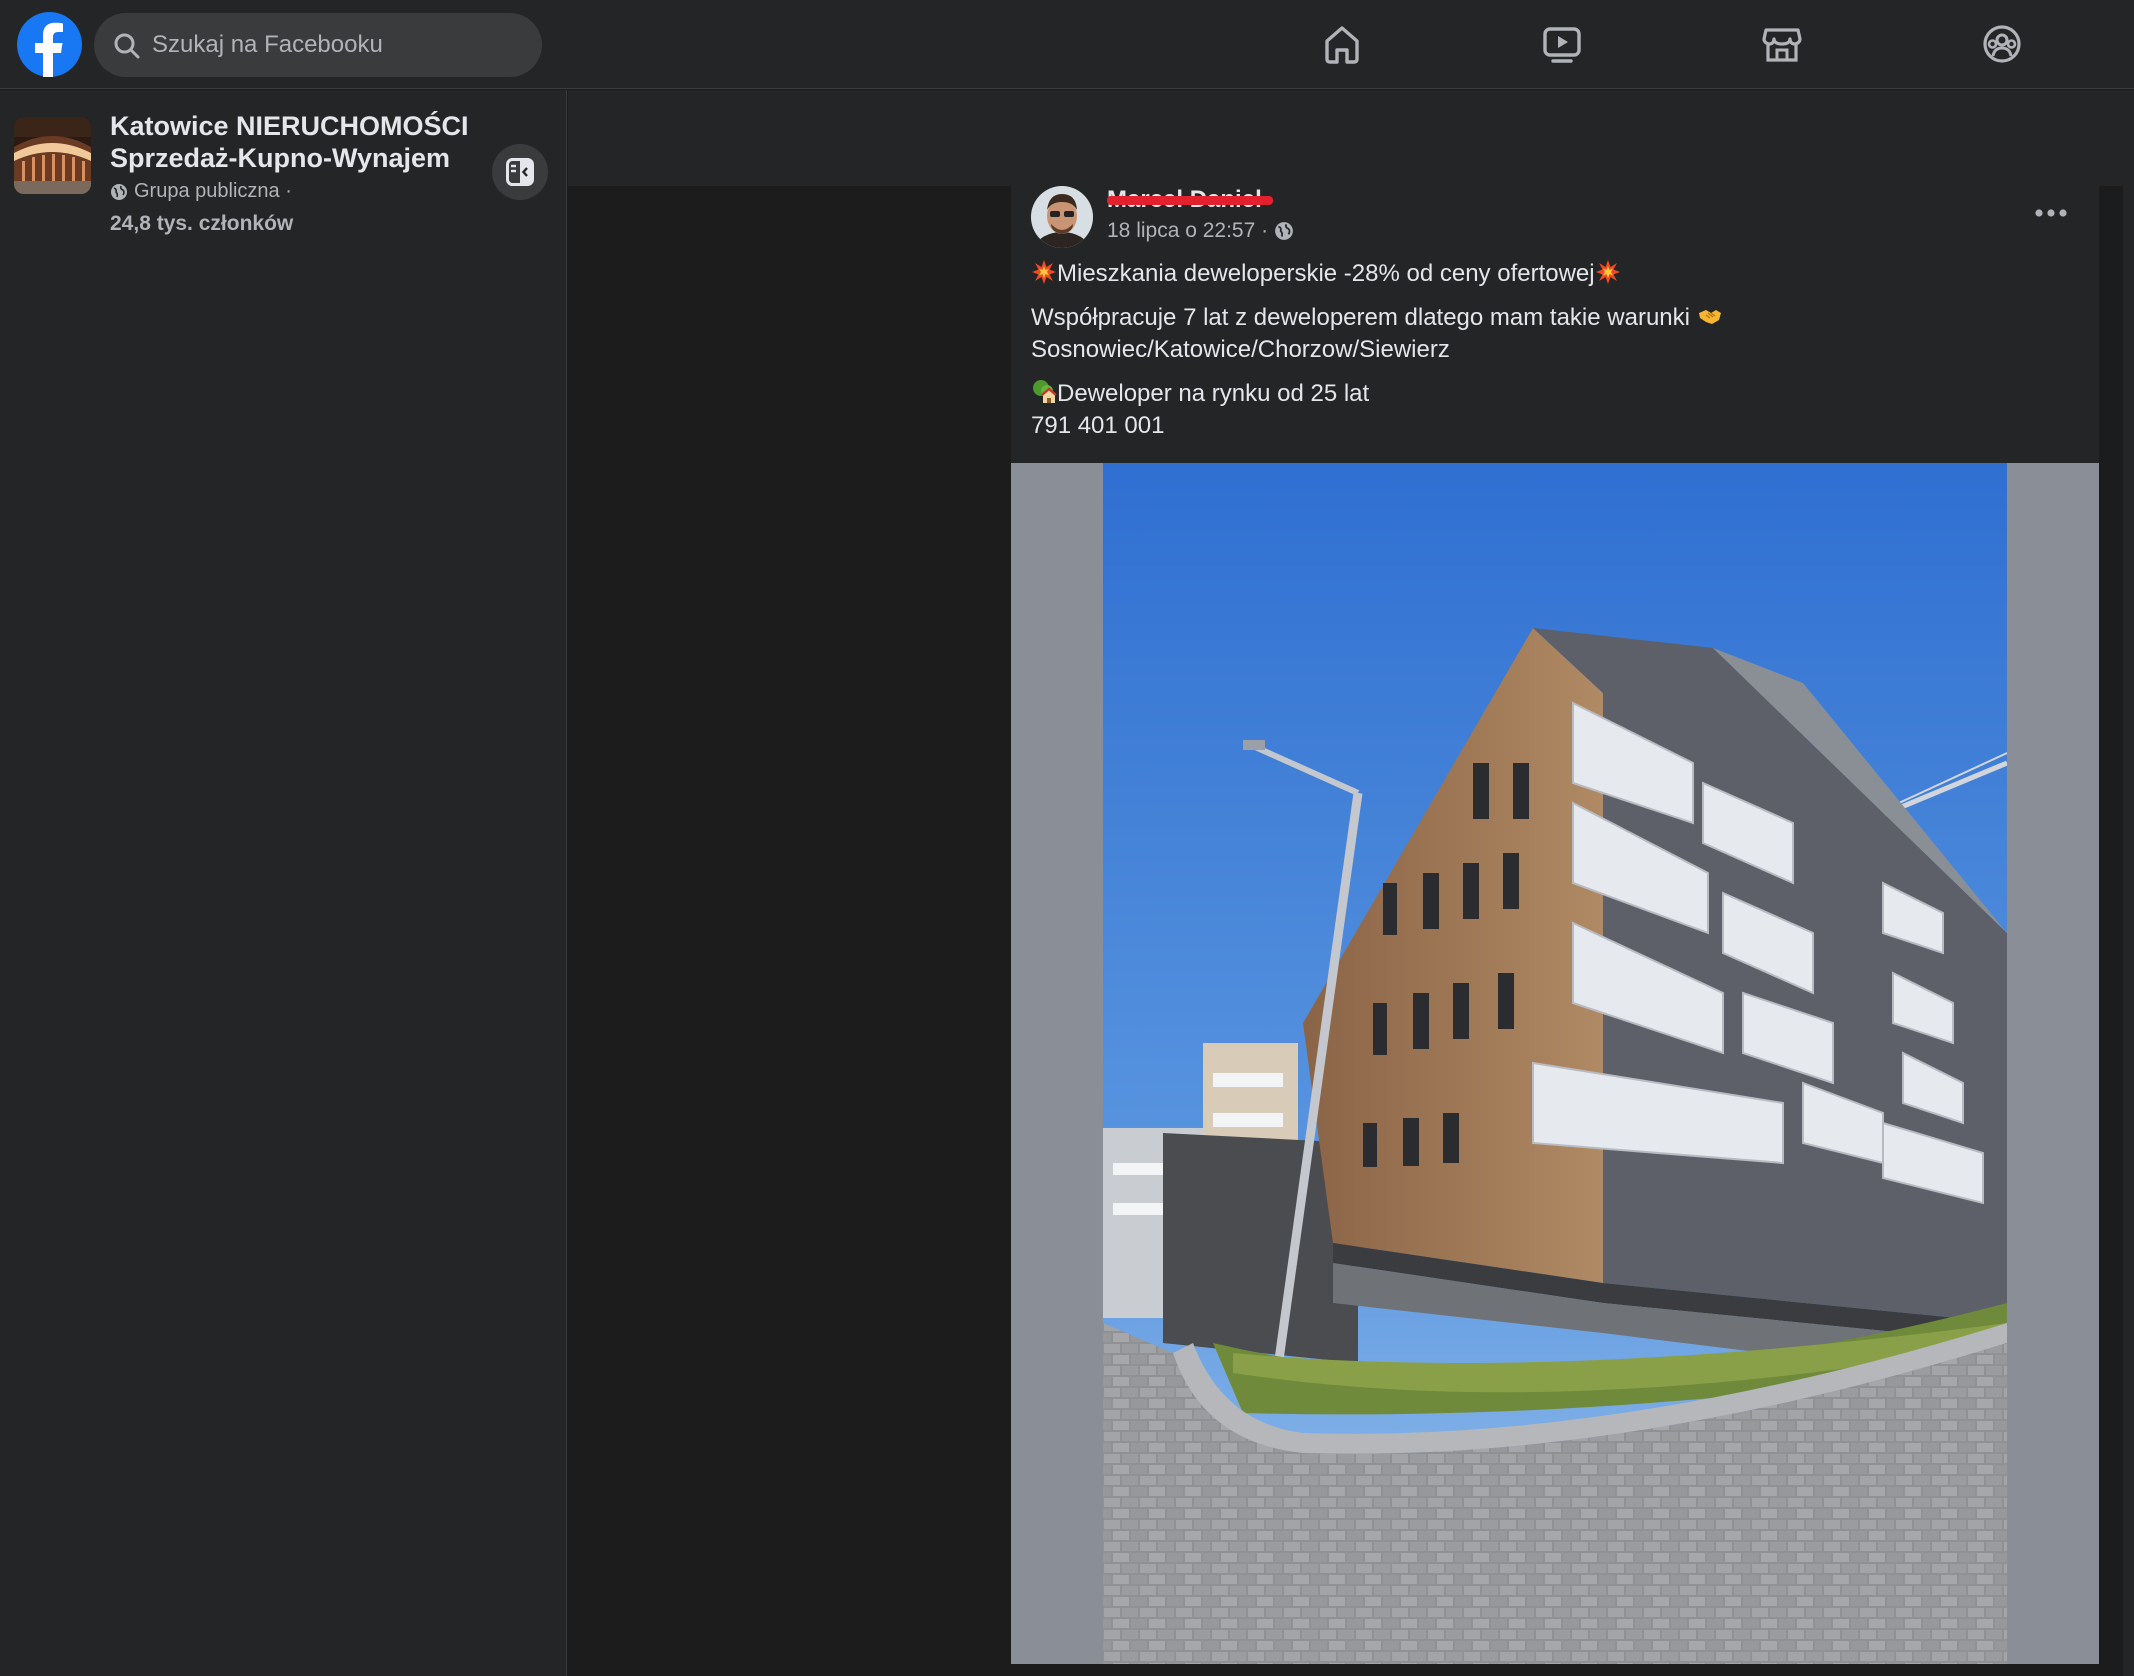 The width and height of the screenshot is (2134, 1676). I want to click on house-with-garden-emoji-icon, so click(1045, 391).